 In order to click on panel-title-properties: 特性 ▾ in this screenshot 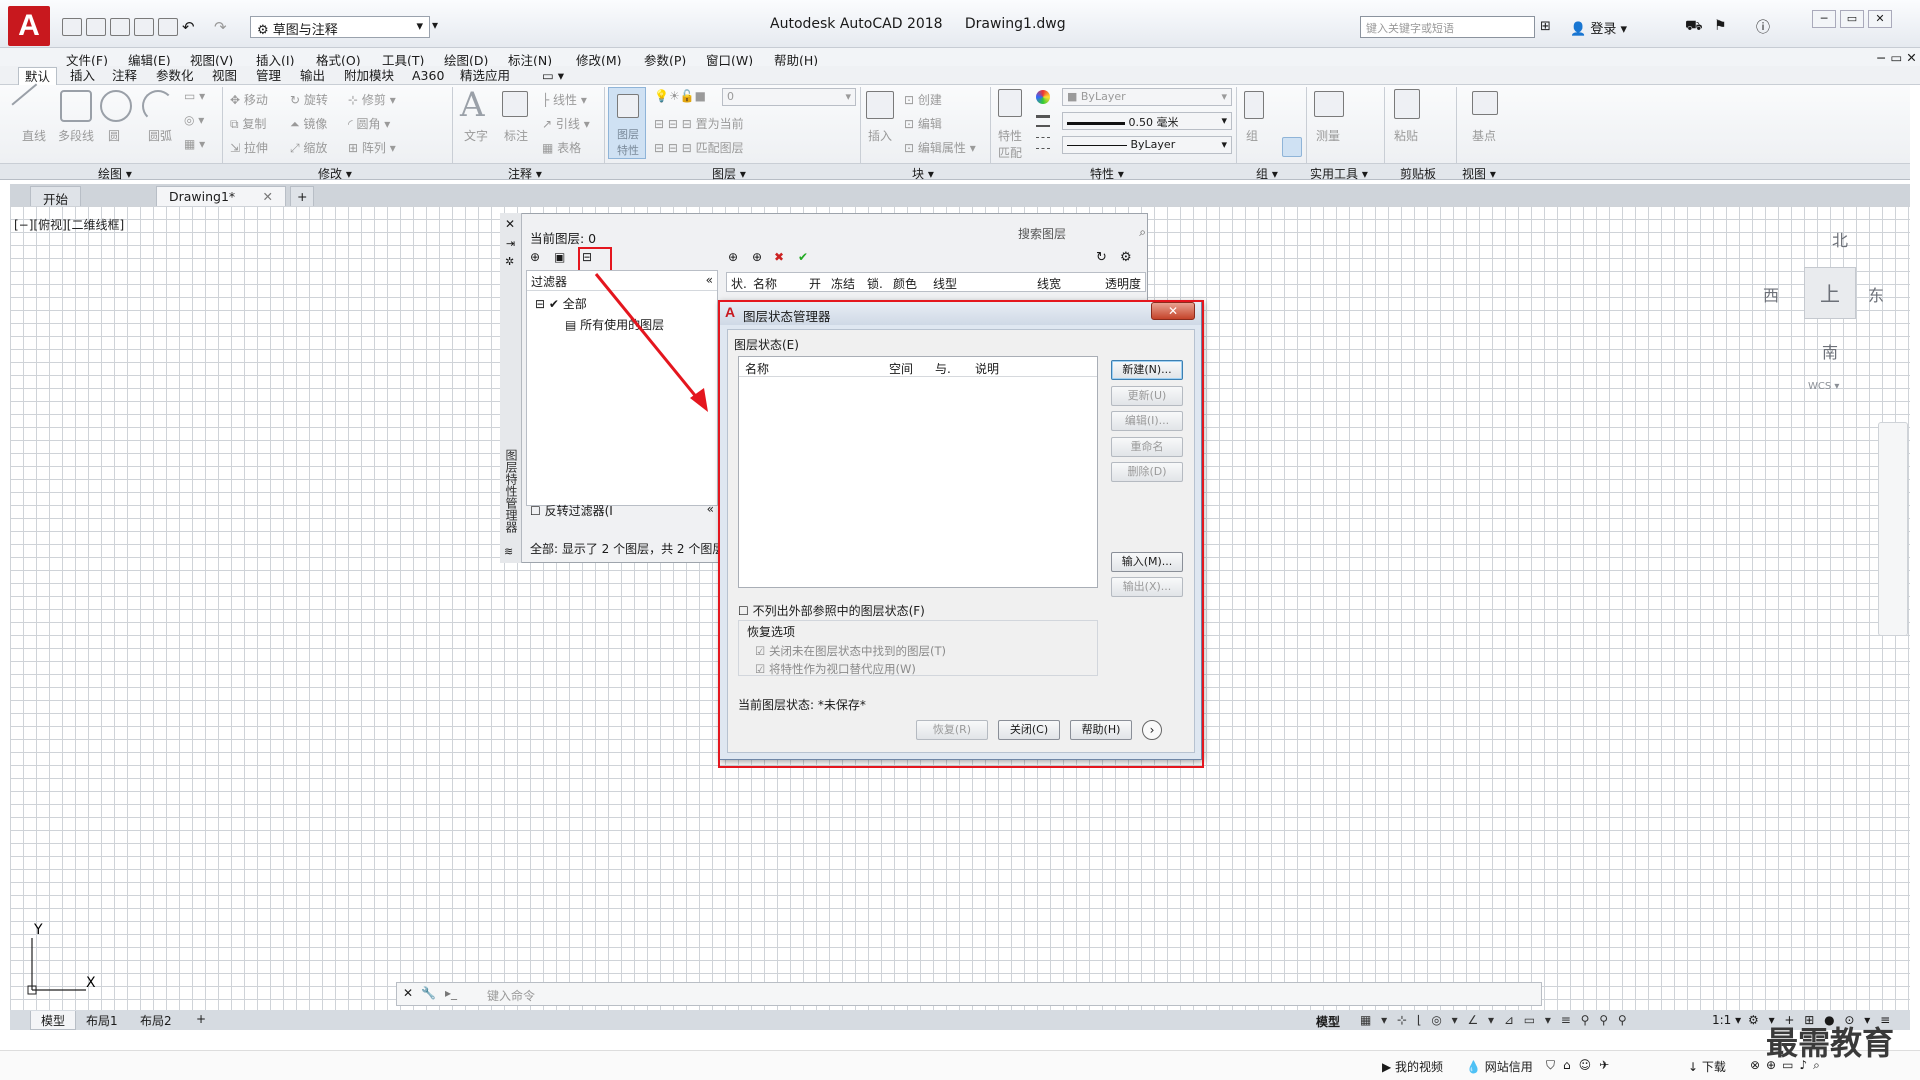, I will do `click(1107, 173)`.